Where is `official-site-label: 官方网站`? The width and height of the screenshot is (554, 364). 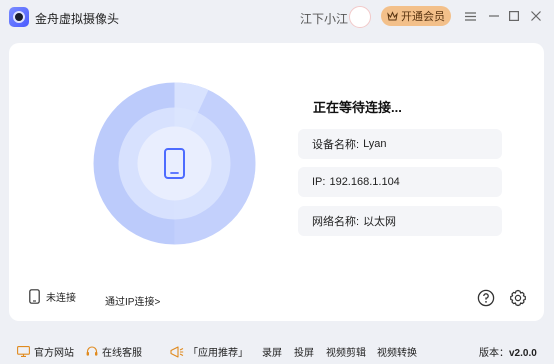
official-site-label: 官方网站 is located at coordinates (54, 353).